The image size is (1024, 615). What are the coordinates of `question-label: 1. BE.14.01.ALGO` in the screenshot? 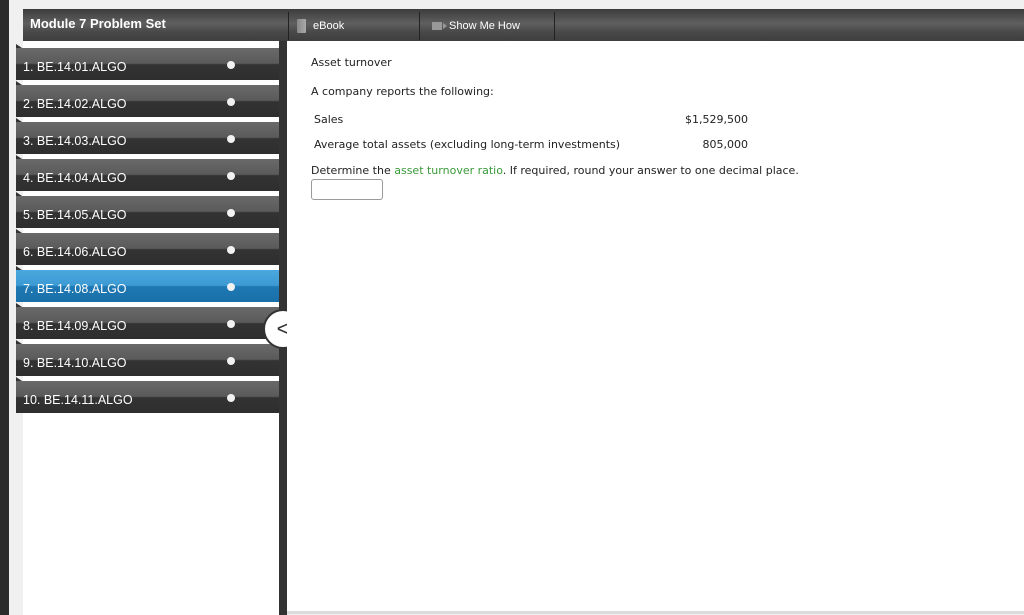 It's located at (75, 67).